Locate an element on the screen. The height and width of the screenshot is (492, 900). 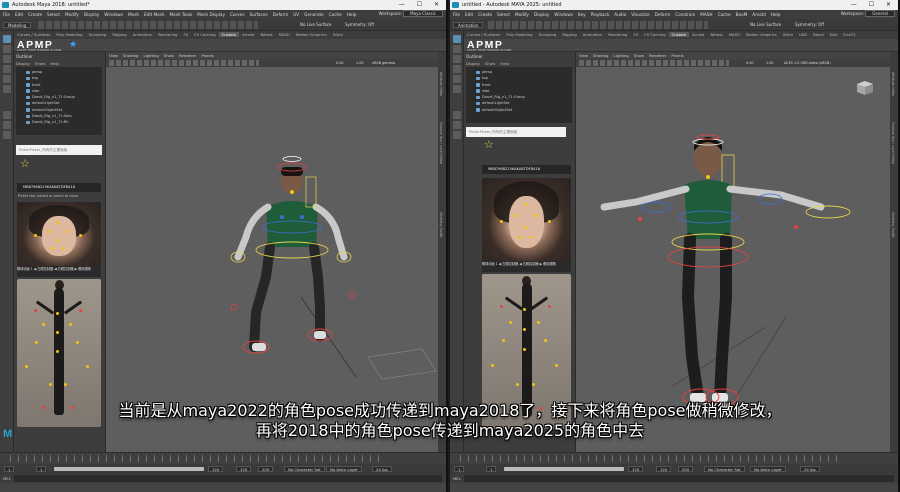
workspace-selector: Workspace: General is located at coordinates (868, 14).